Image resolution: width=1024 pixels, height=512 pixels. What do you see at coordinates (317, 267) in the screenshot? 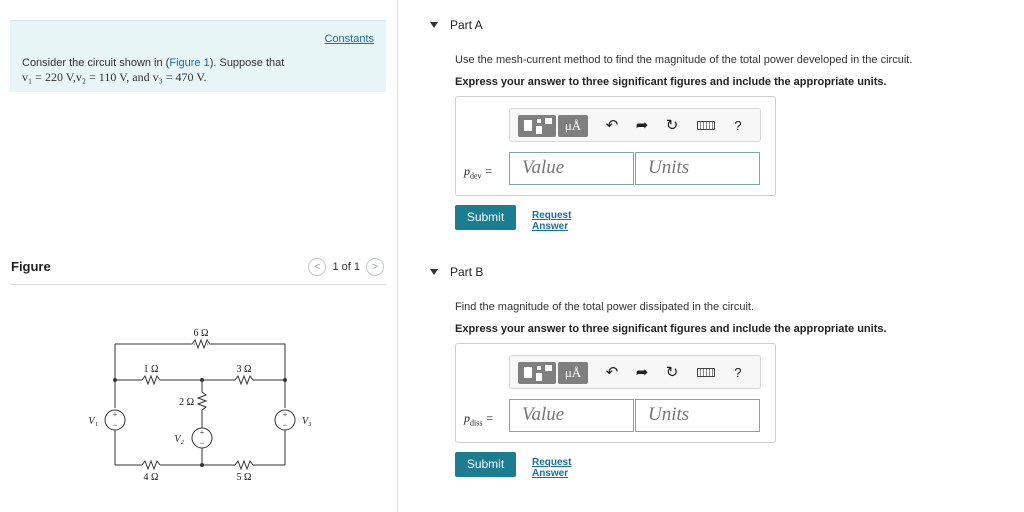
I see `chevron-left-icon: <` at bounding box center [317, 267].